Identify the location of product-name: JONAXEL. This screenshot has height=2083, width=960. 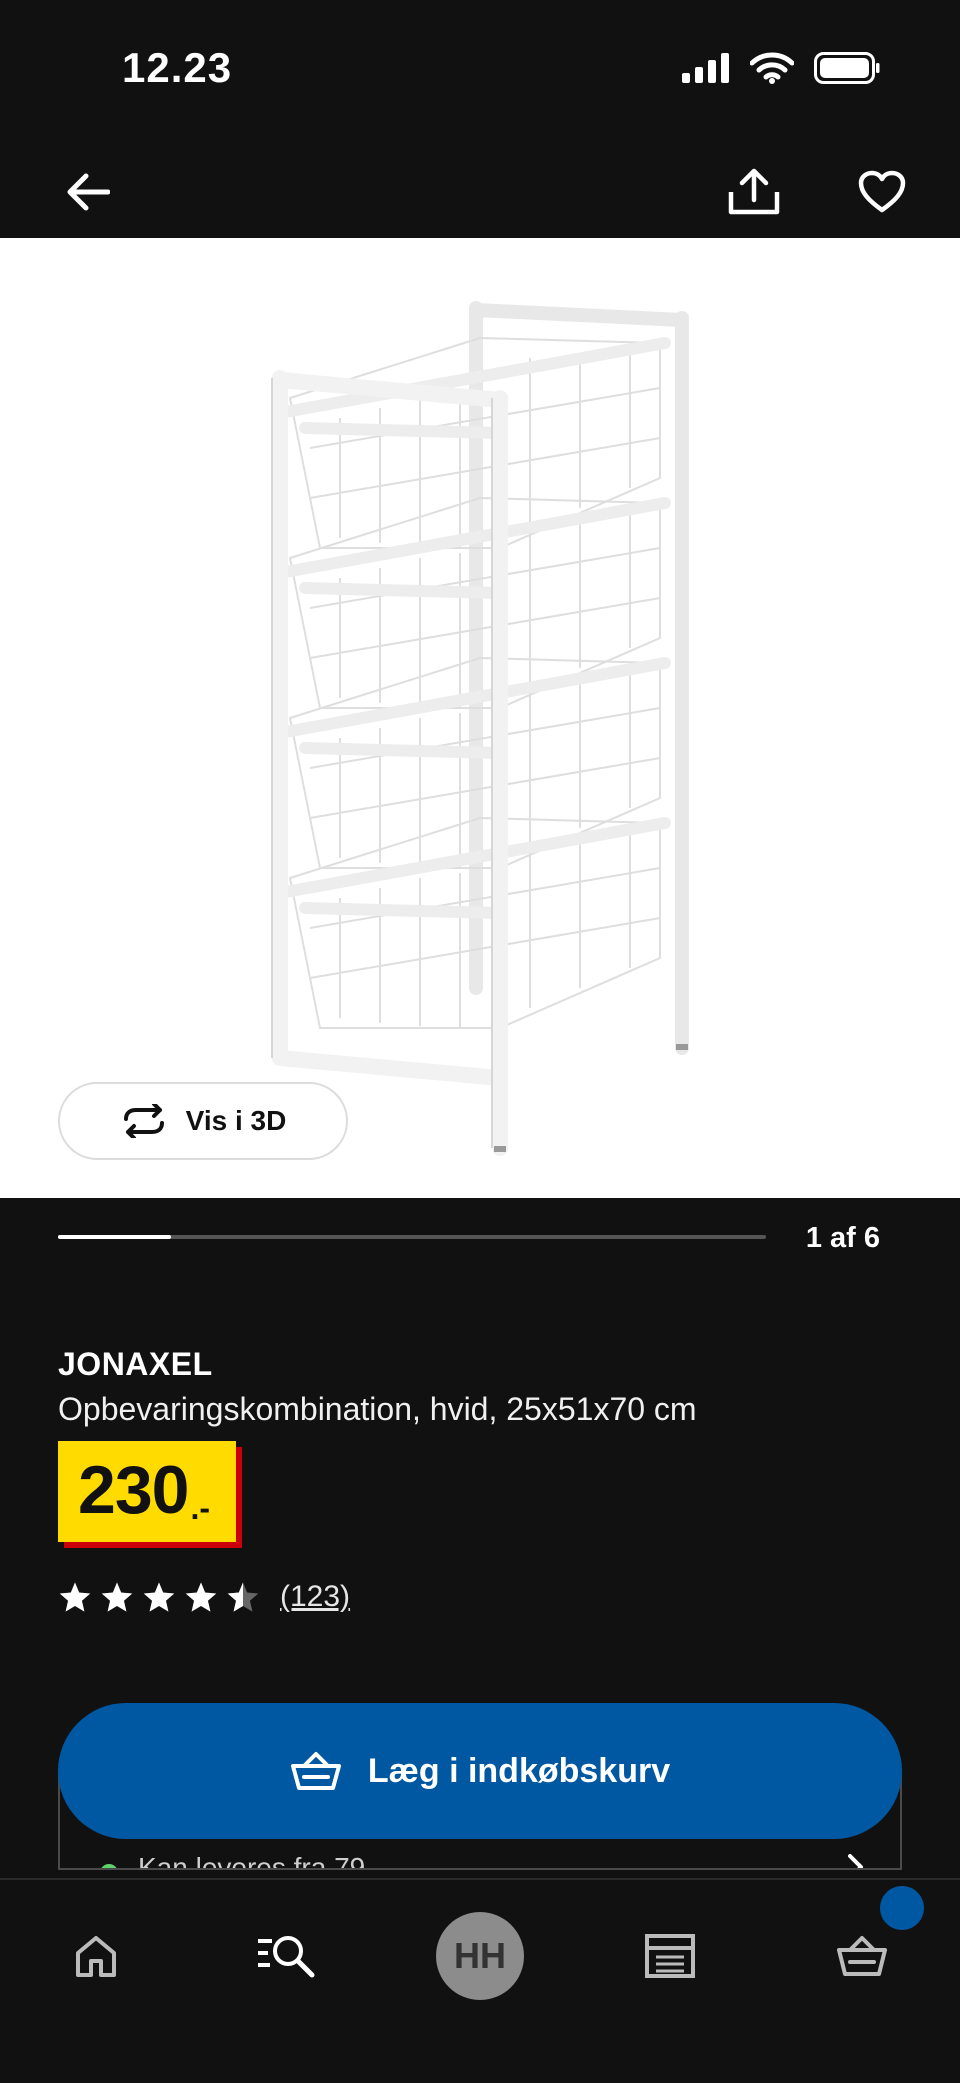
(135, 1364).